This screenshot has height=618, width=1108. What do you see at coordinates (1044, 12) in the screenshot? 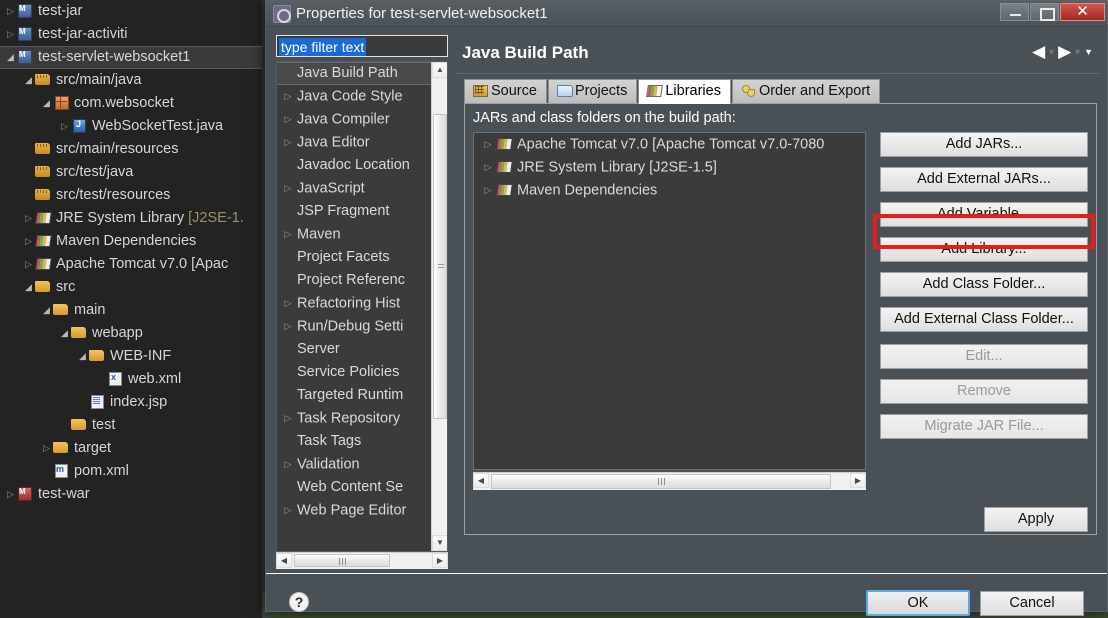
I see `maximize-button` at bounding box center [1044, 12].